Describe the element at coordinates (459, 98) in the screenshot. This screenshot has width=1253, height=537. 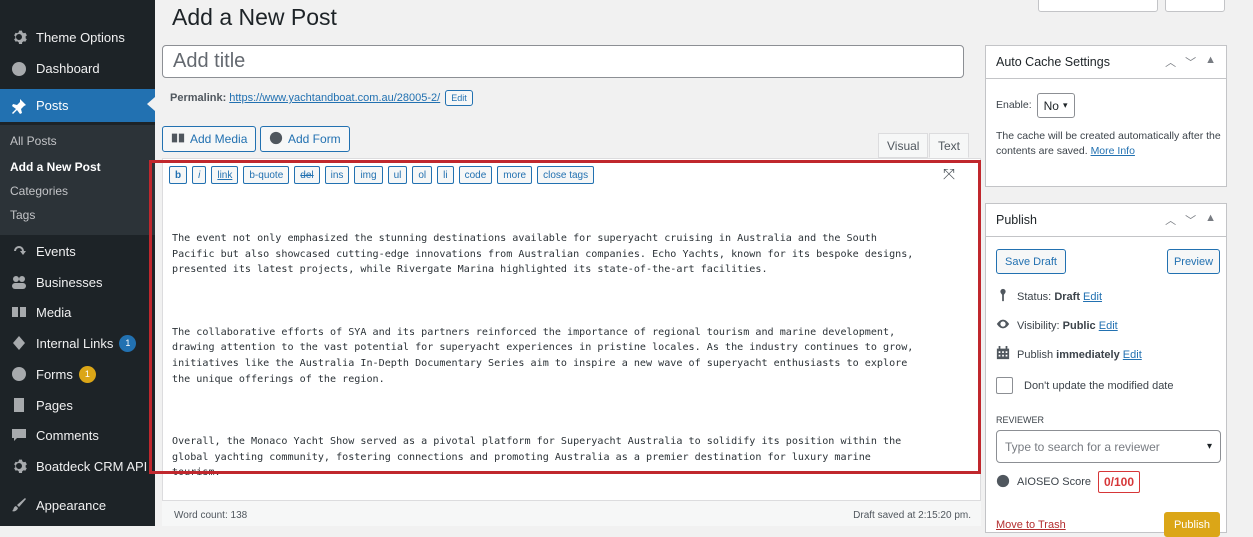
I see `permalink-edit-button: Edit` at that location.